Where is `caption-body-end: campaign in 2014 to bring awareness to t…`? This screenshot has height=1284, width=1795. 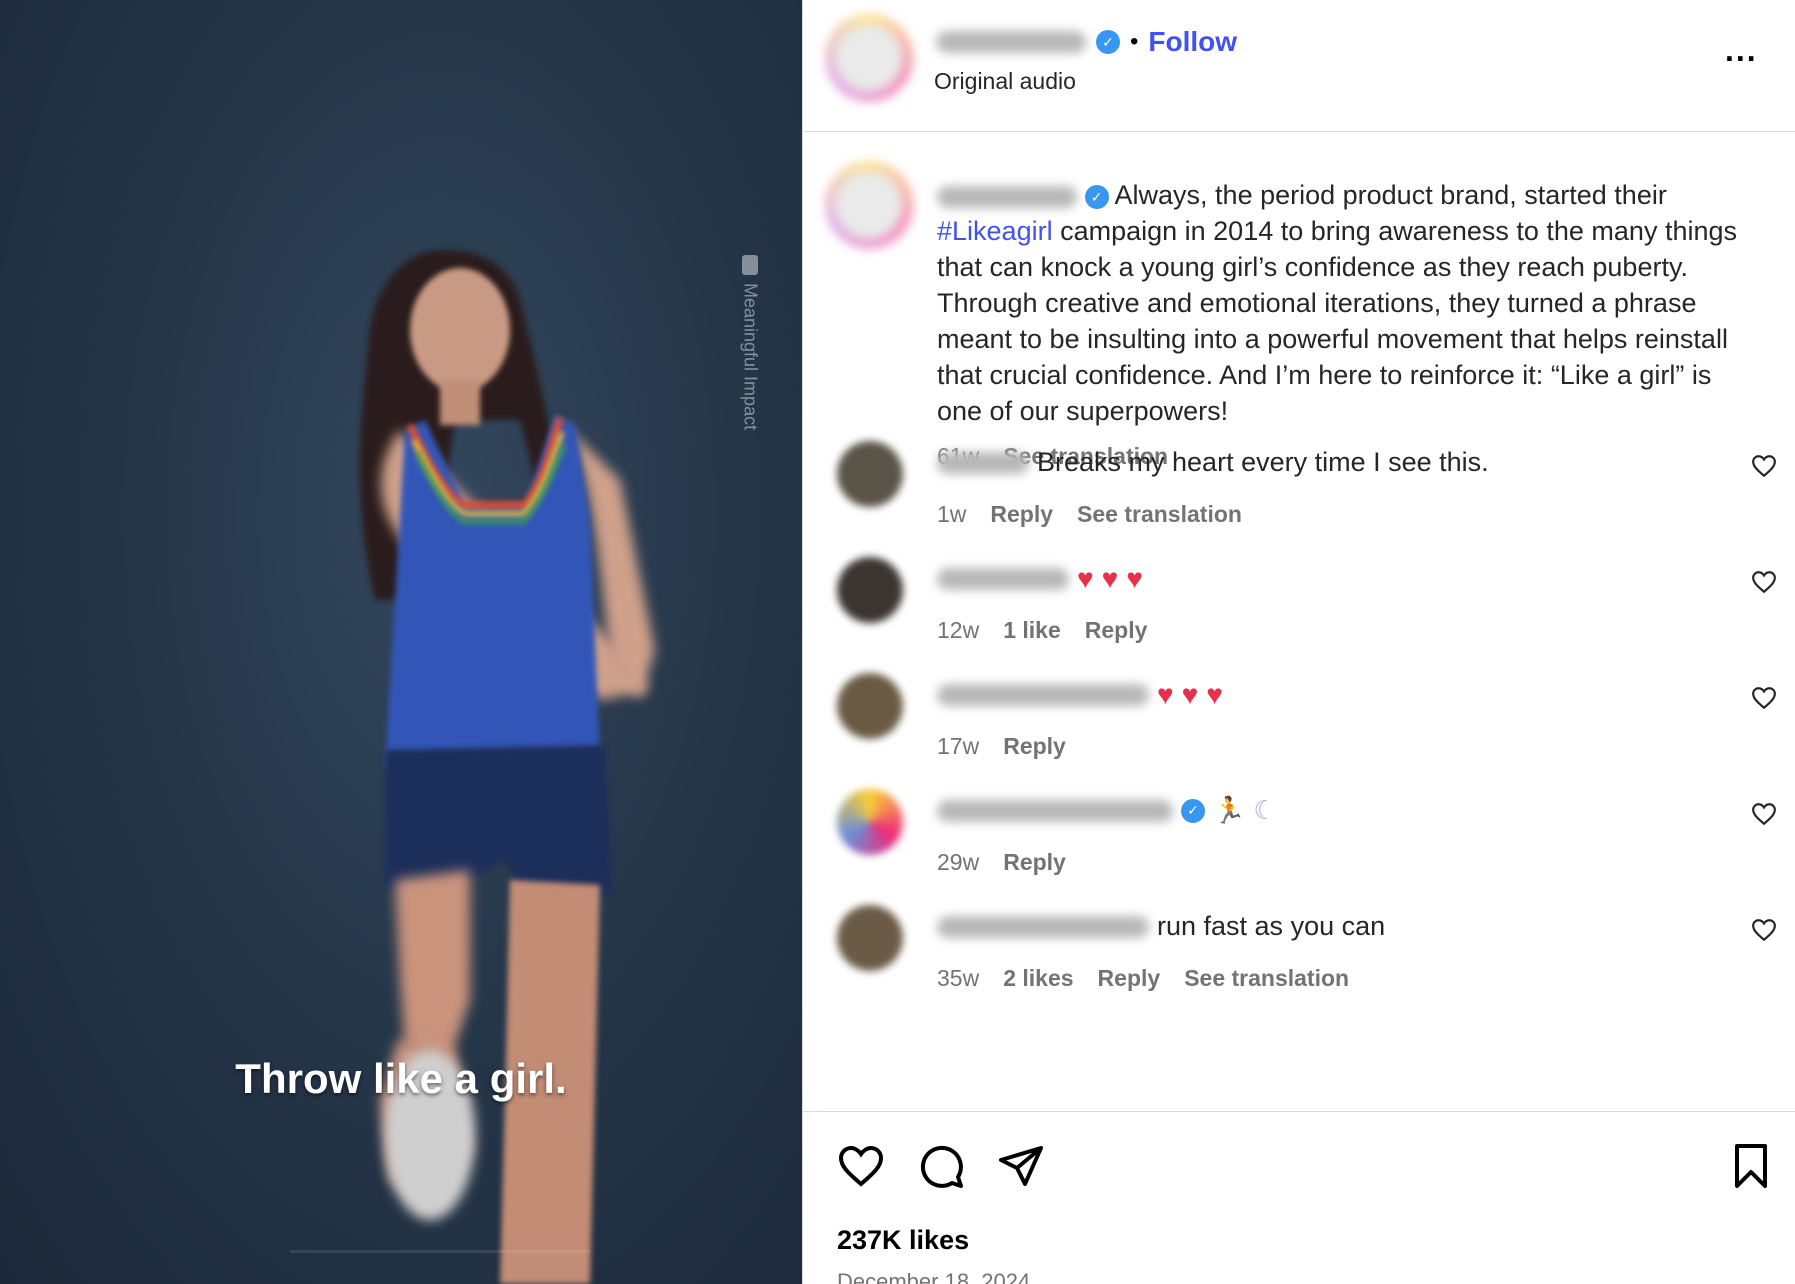
caption-body-end: campaign in 2014 to bring awareness to t… is located at coordinates (1337, 321).